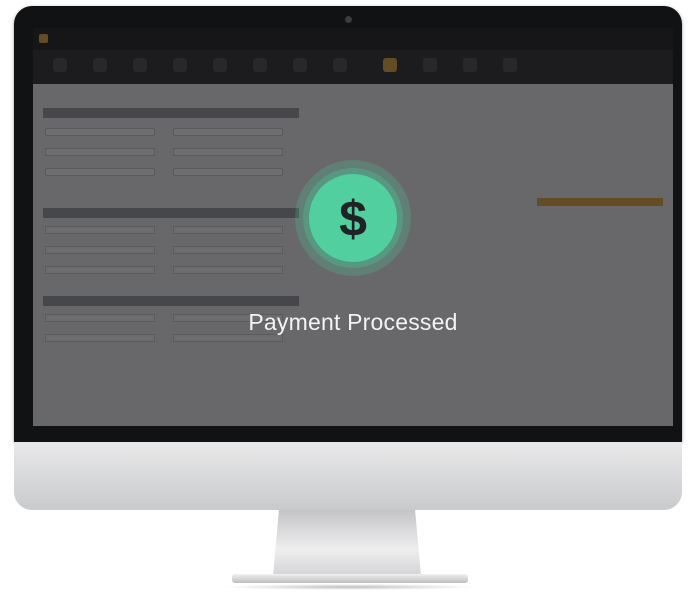 Image resolution: width=694 pixels, height=600 pixels. I want to click on payment-status-message: Payment Processed, so click(353, 322).